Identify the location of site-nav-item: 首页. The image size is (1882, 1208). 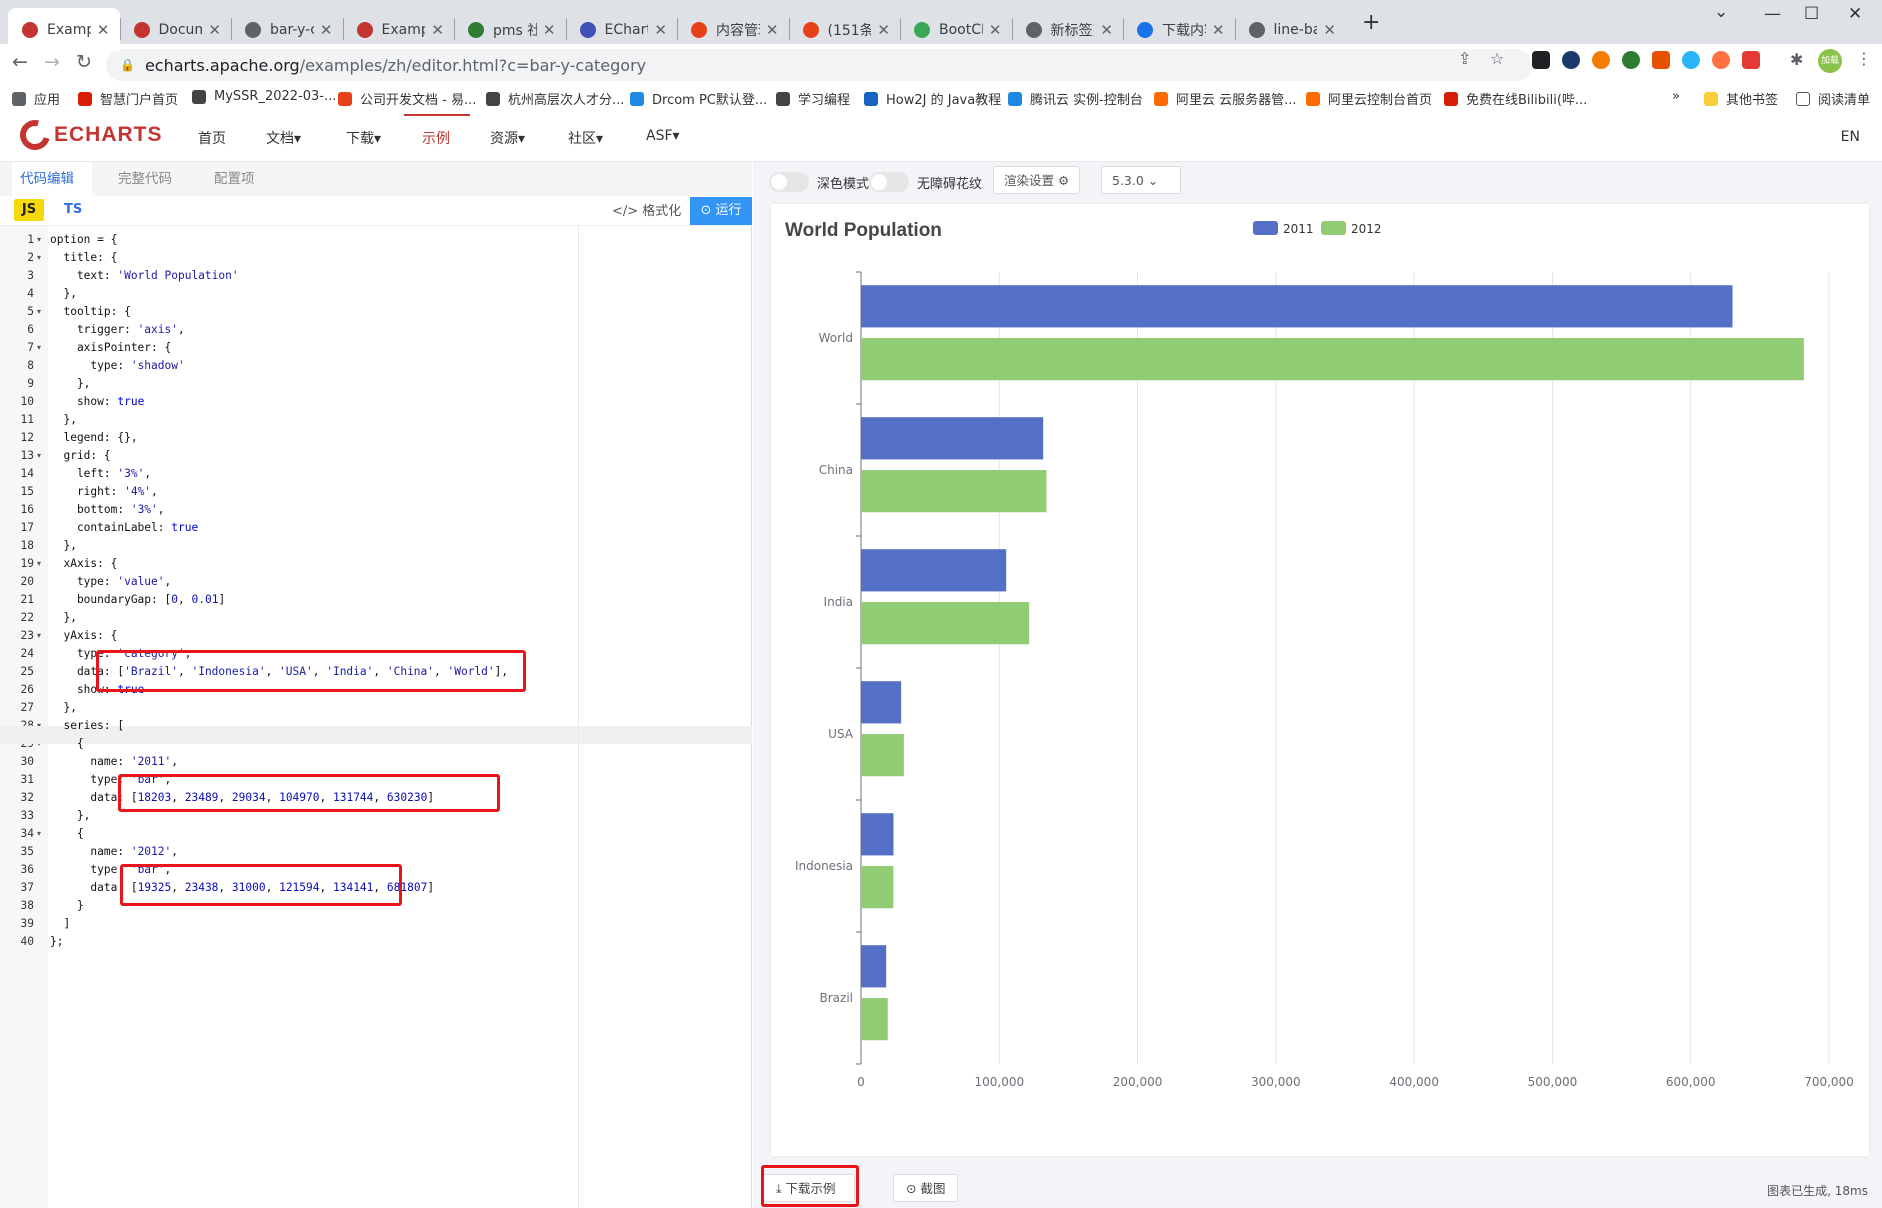
(212, 138).